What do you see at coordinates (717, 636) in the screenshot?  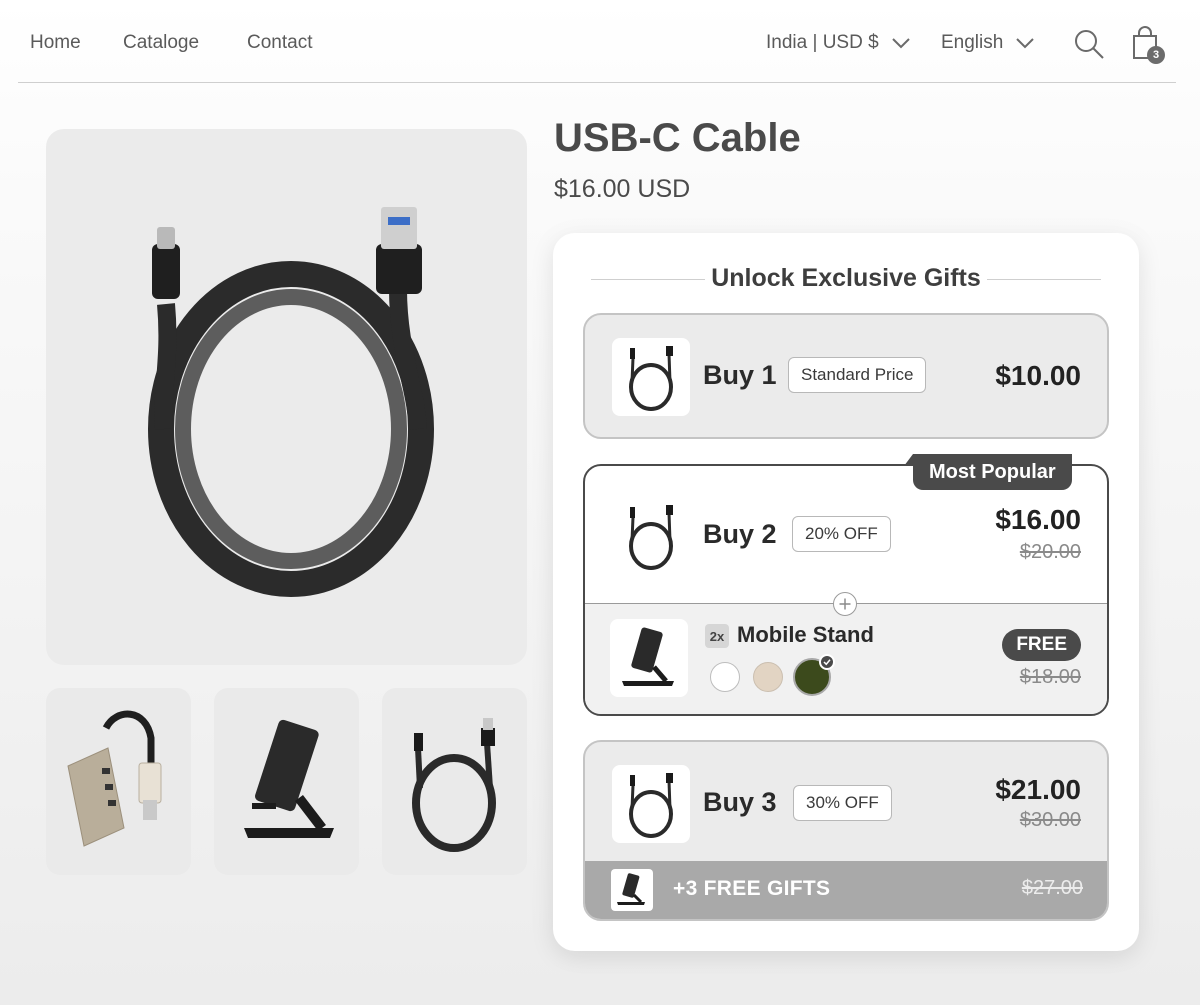 I see `gift-quantity-badge: 2x` at bounding box center [717, 636].